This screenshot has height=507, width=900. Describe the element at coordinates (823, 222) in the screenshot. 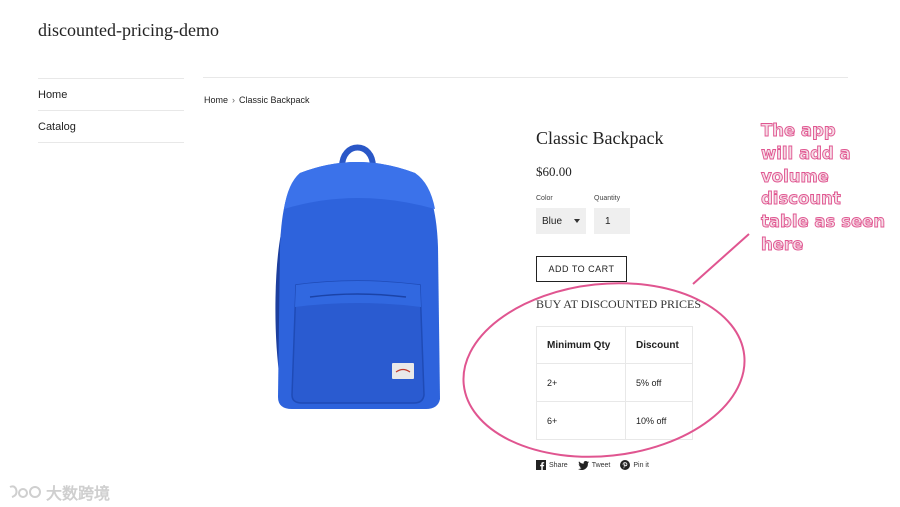

I see `annotation-line: table as seen` at that location.